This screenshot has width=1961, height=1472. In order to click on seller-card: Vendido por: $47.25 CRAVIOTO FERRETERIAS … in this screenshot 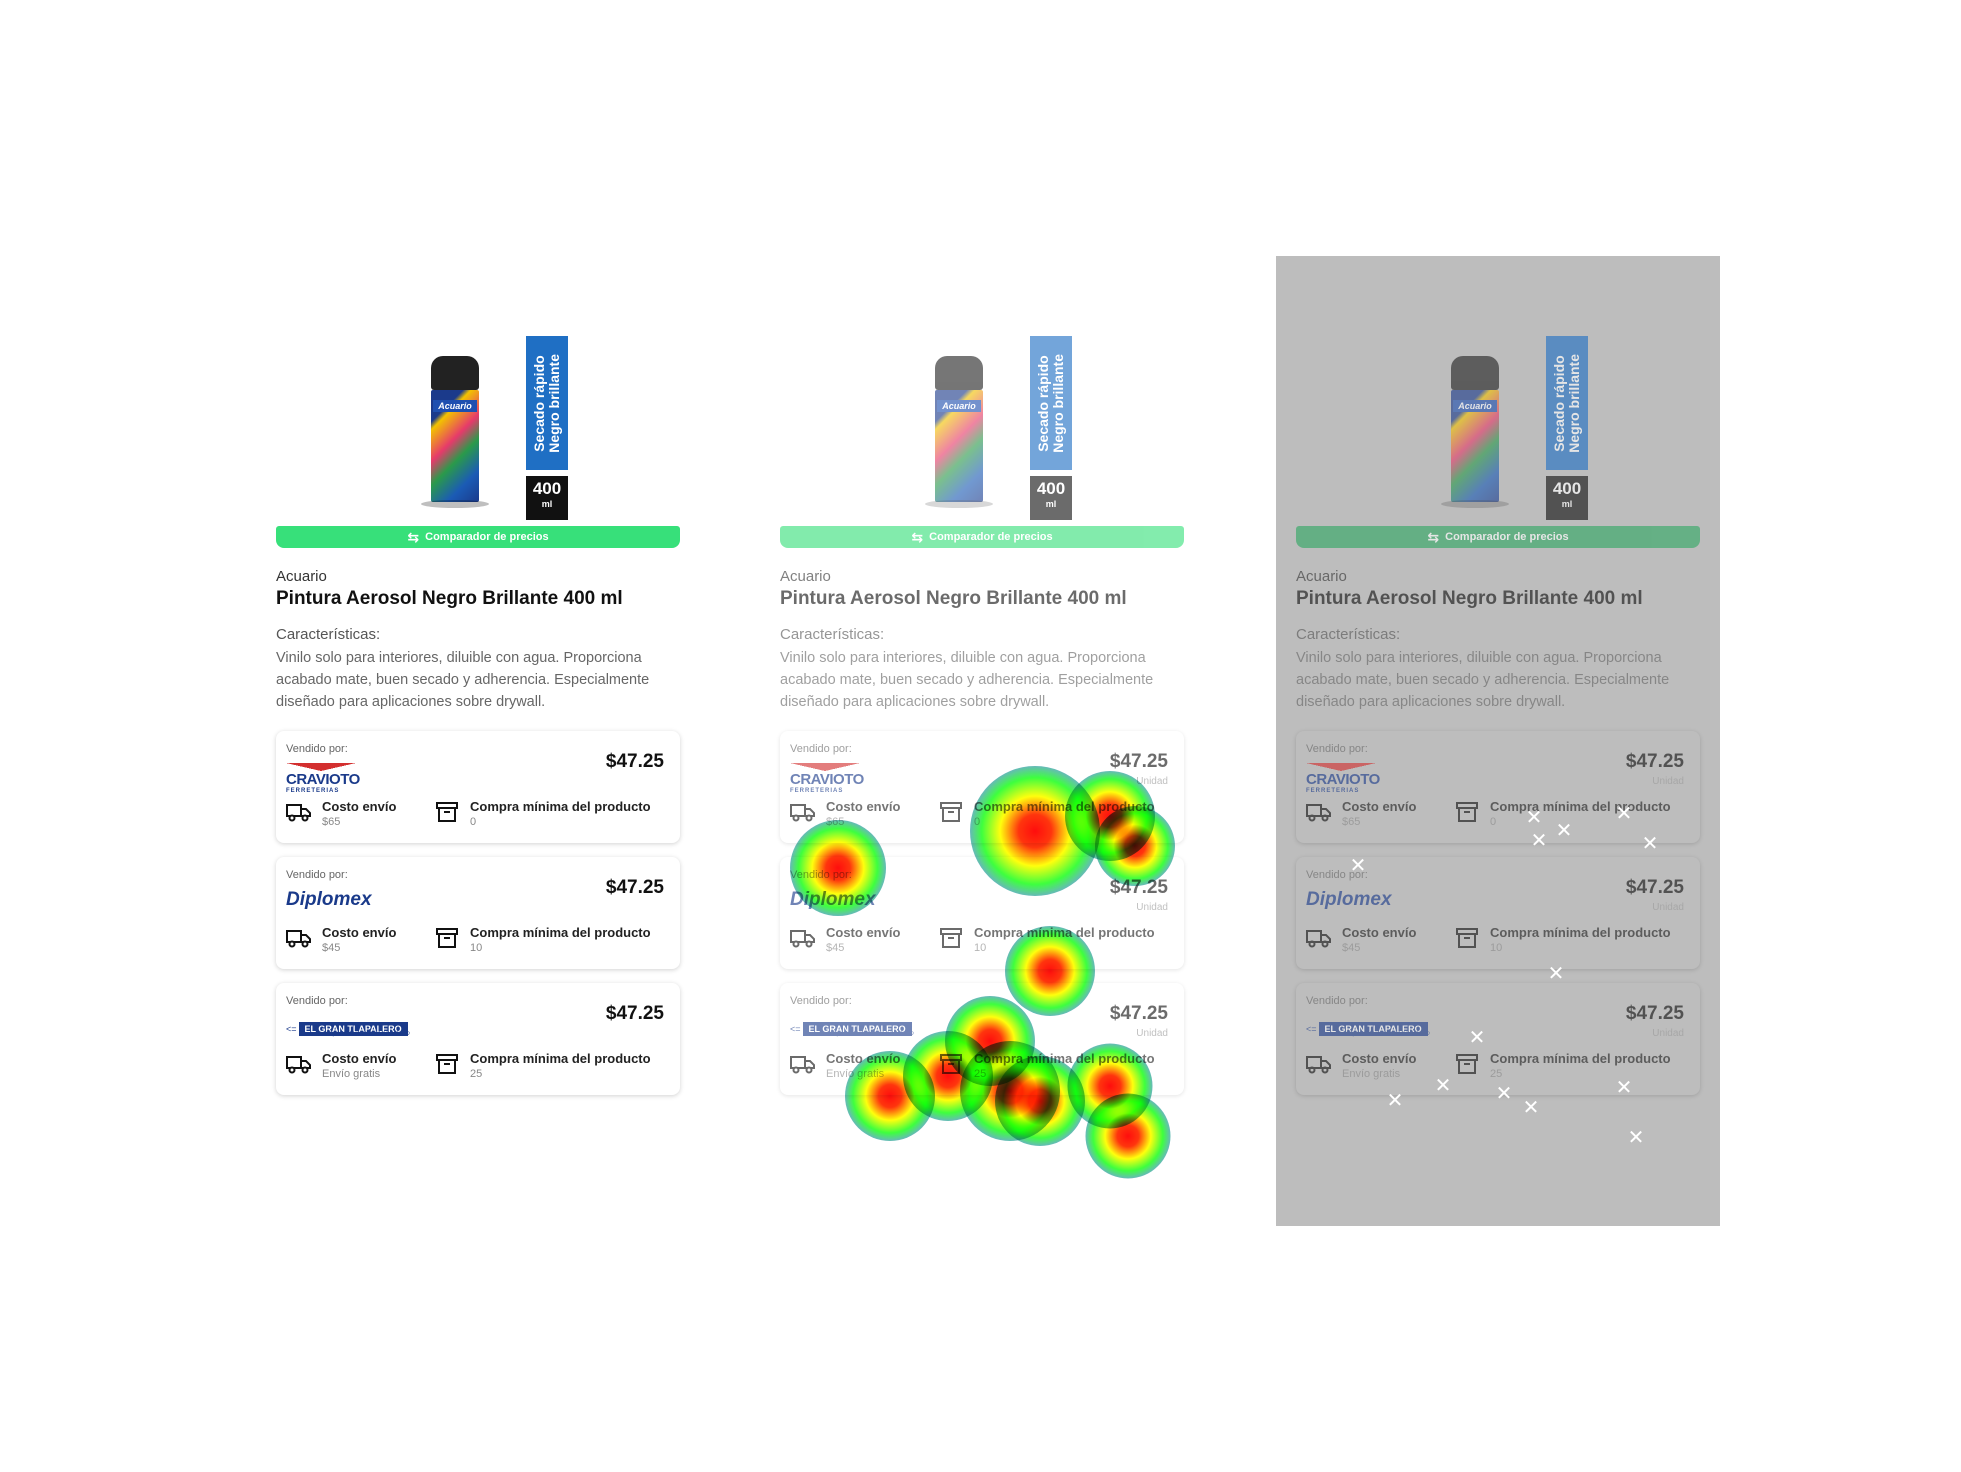, I will do `click(478, 787)`.